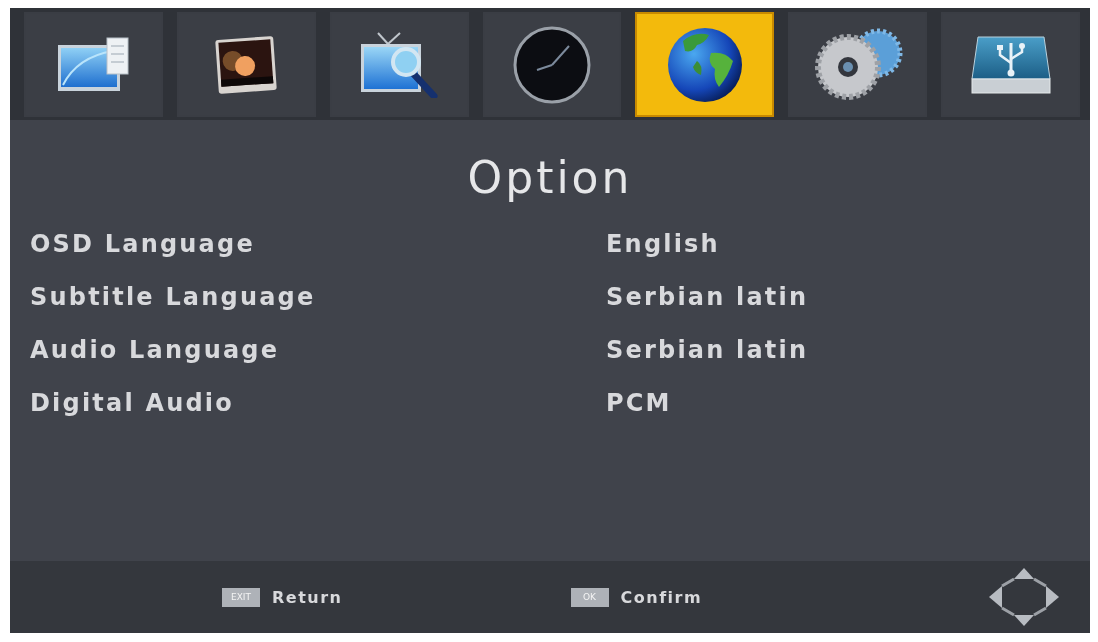  I want to click on usb-drive-icon, so click(1010, 64).